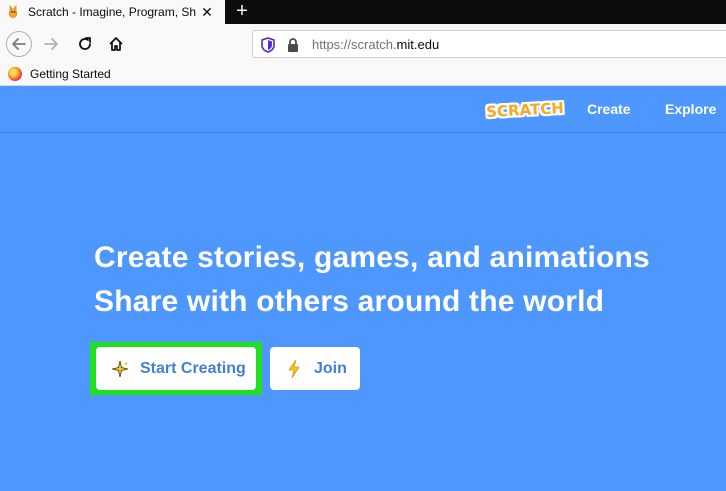 This screenshot has width=726, height=491. I want to click on navigation-toolbar: https://scratch.mit.edu, so click(363, 44).